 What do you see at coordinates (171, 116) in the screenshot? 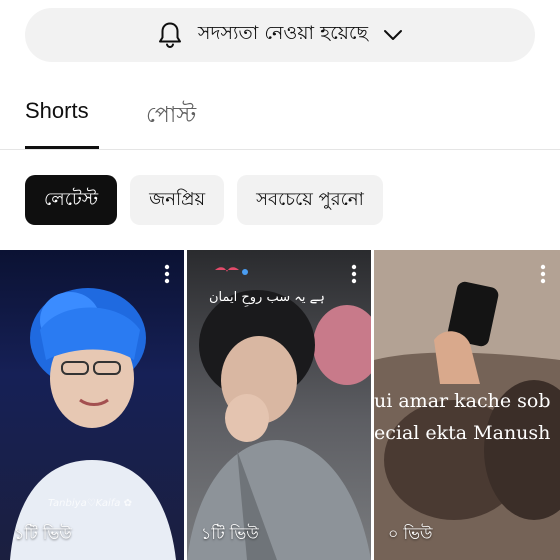
I see `tab-posts: পোস্ট` at bounding box center [171, 116].